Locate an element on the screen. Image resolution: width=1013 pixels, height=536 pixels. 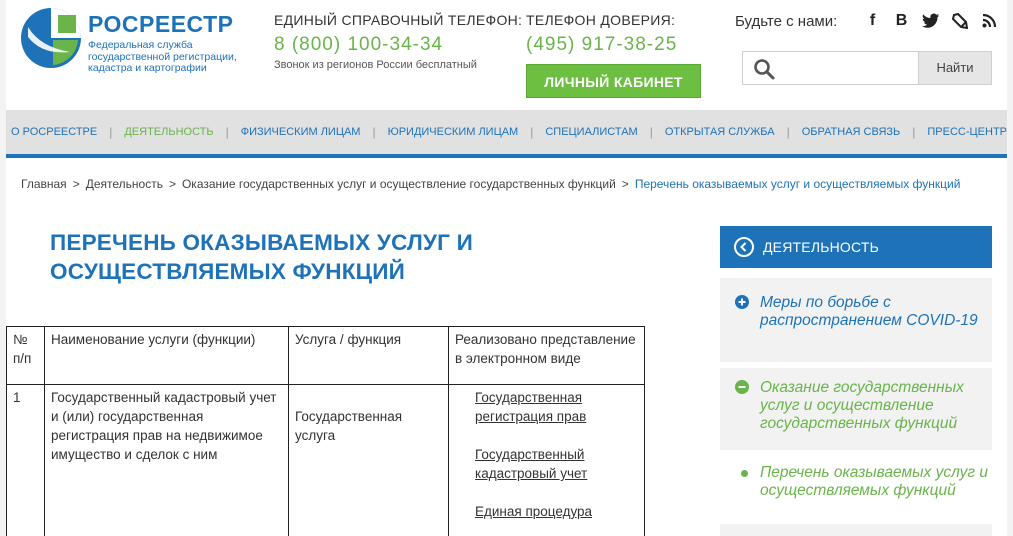
row-service-type: Государственная услуга is located at coordinates (368, 460).